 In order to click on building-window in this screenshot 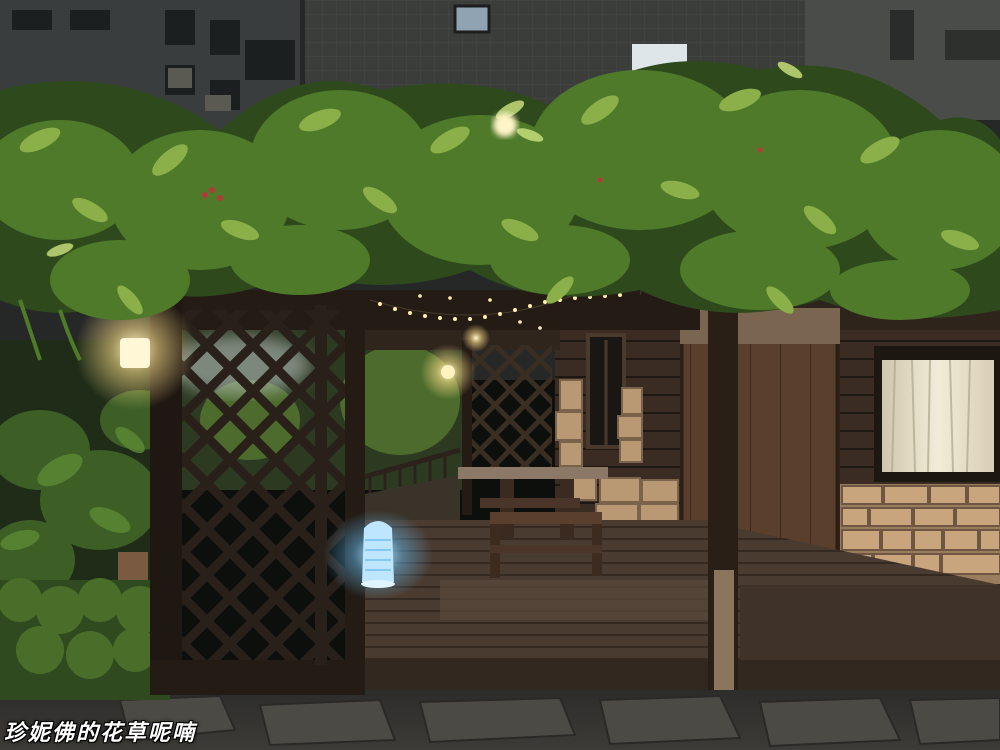, I will do `click(472, 19)`.